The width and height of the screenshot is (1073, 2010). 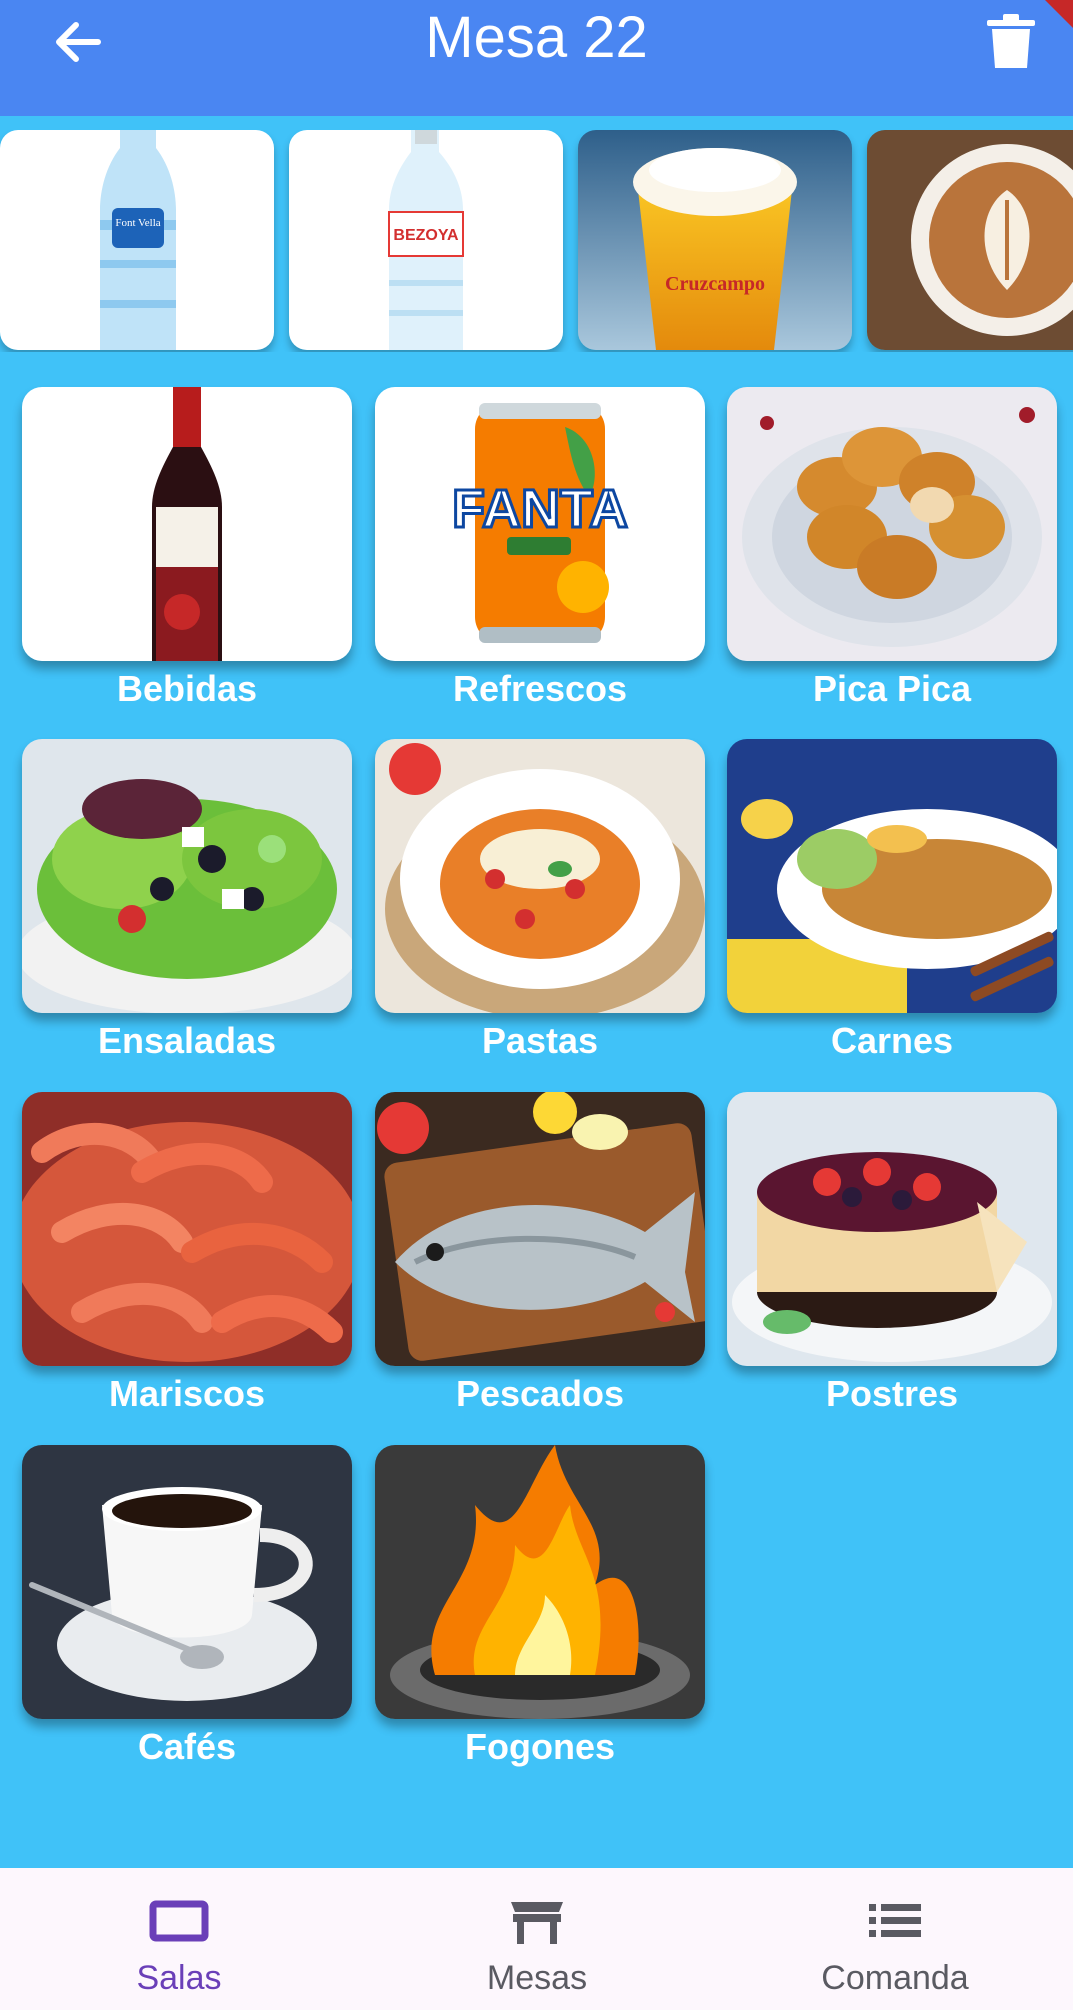 I want to click on category-pastas: Pastas, so click(x=540, y=904).